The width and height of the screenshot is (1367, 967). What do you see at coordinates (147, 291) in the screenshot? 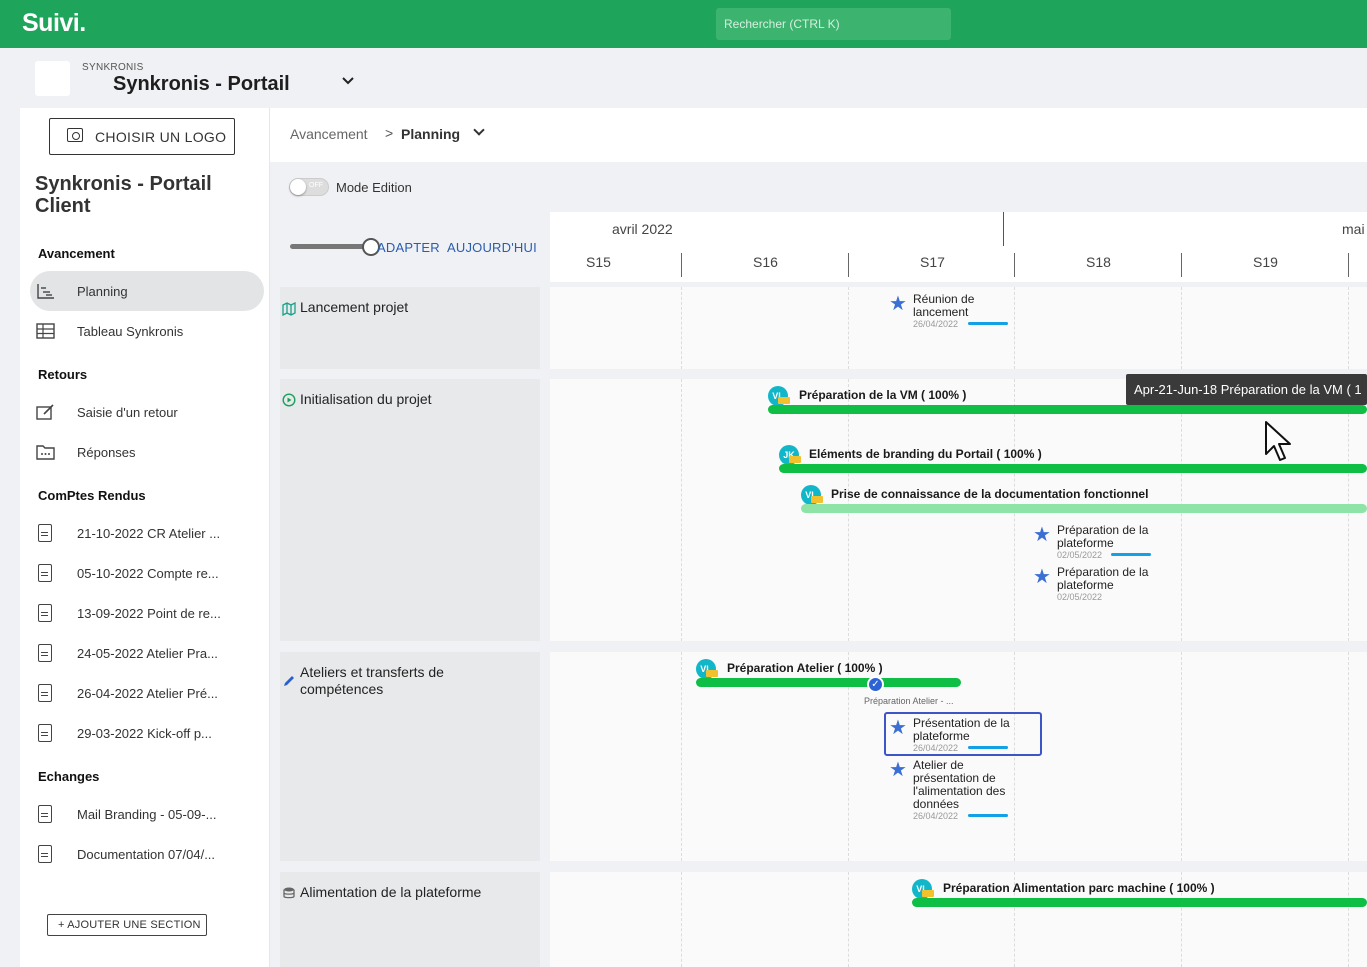
I see `sidebar-item-planning: Planning` at bounding box center [147, 291].